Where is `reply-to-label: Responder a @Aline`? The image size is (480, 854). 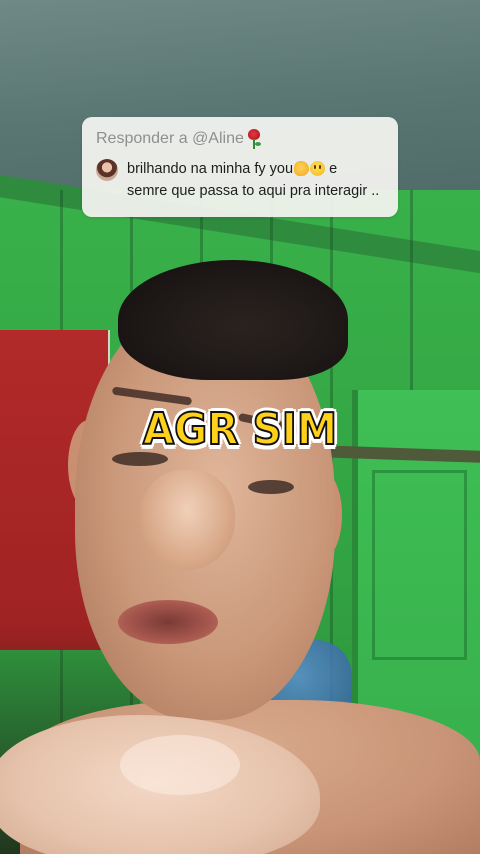
reply-to-label: Responder a @Aline is located at coordinates (170, 138).